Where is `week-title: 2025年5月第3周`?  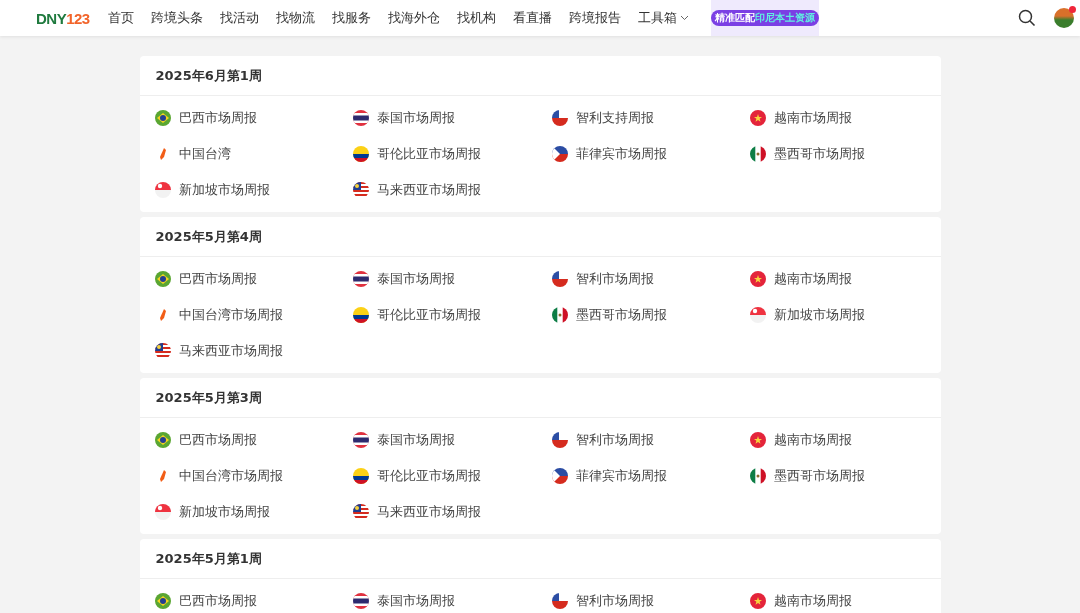 week-title: 2025年5月第3周 is located at coordinates (540, 398).